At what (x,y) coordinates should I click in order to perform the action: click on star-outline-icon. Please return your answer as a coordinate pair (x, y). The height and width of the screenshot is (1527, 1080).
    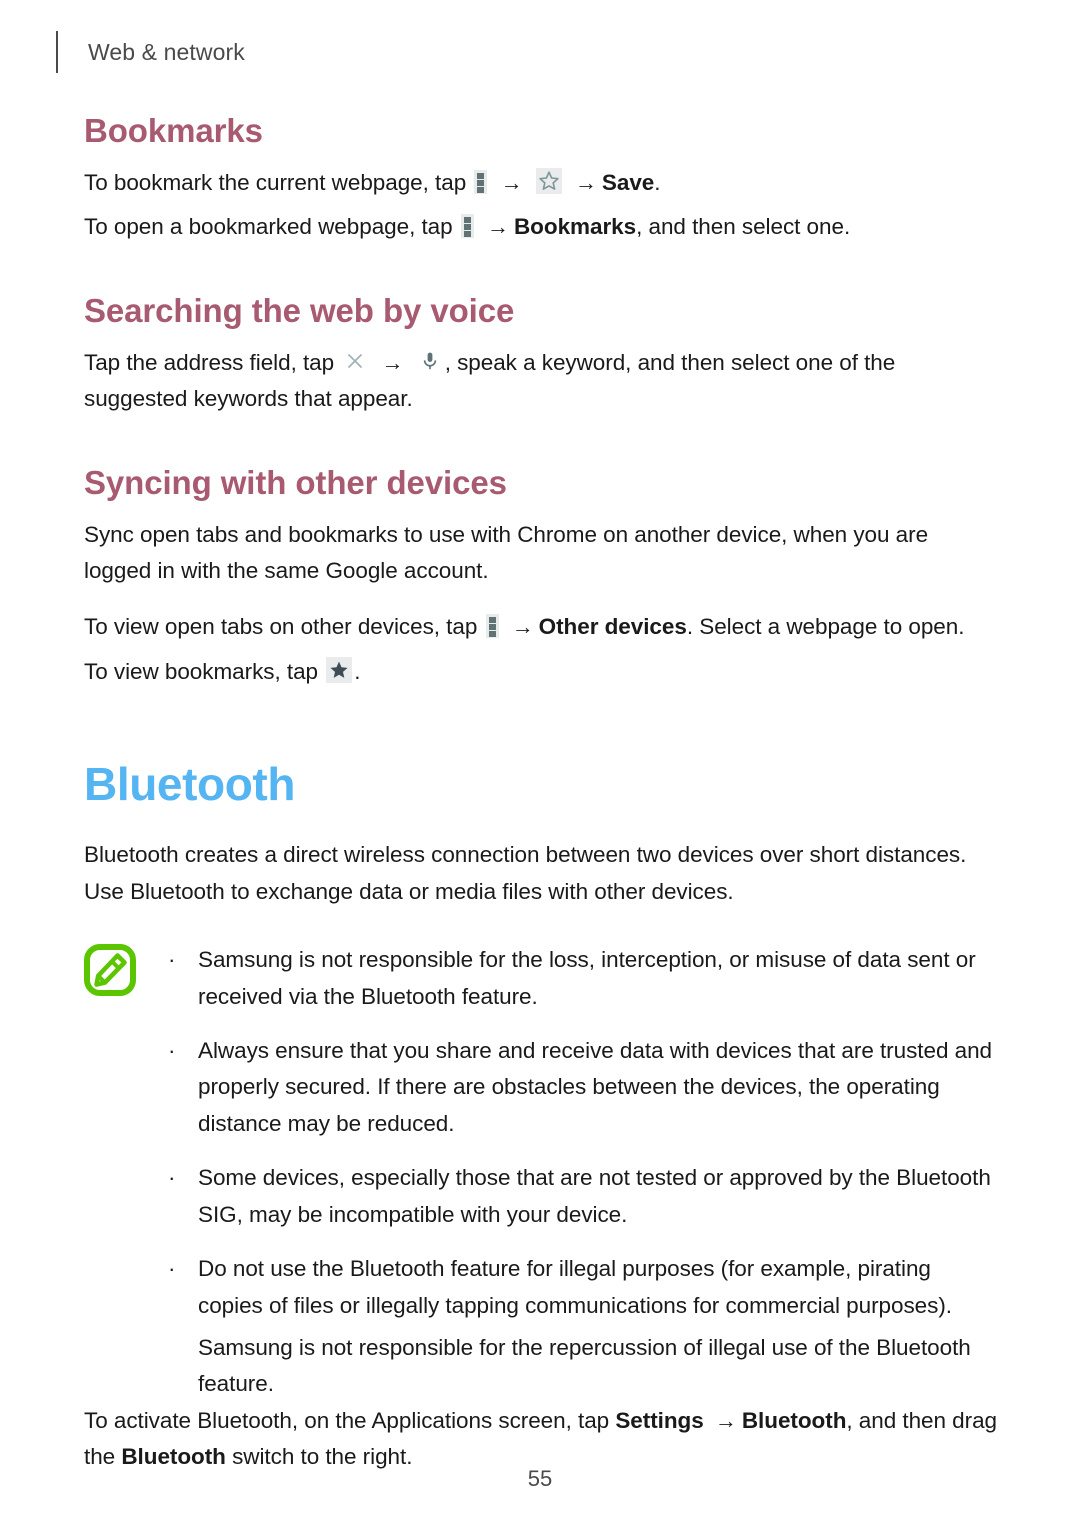
    Looking at the image, I should click on (548, 180).